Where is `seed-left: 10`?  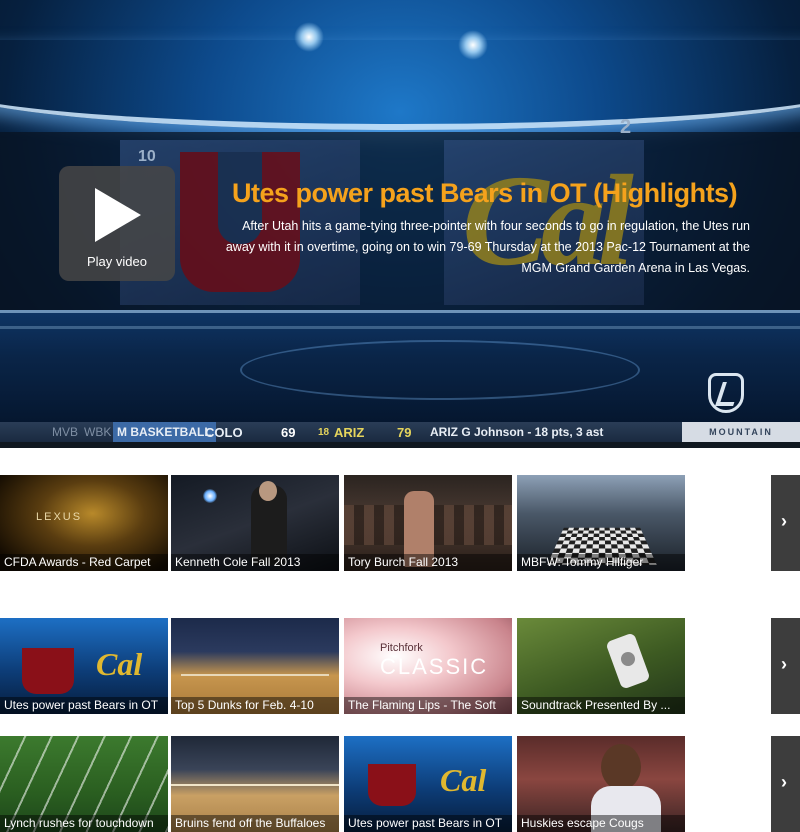 seed-left: 10 is located at coordinates (147, 156).